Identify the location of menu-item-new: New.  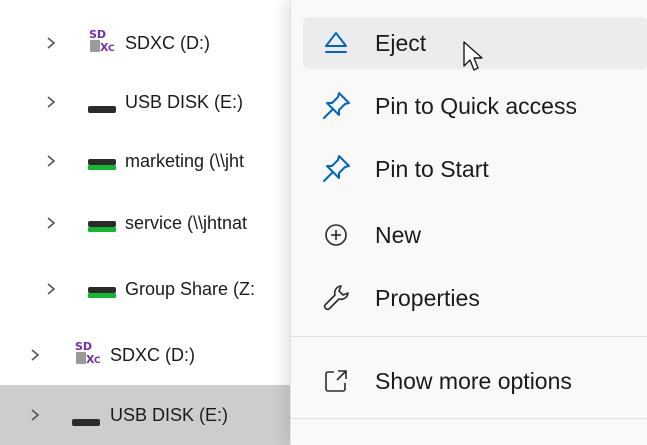
(475, 235).